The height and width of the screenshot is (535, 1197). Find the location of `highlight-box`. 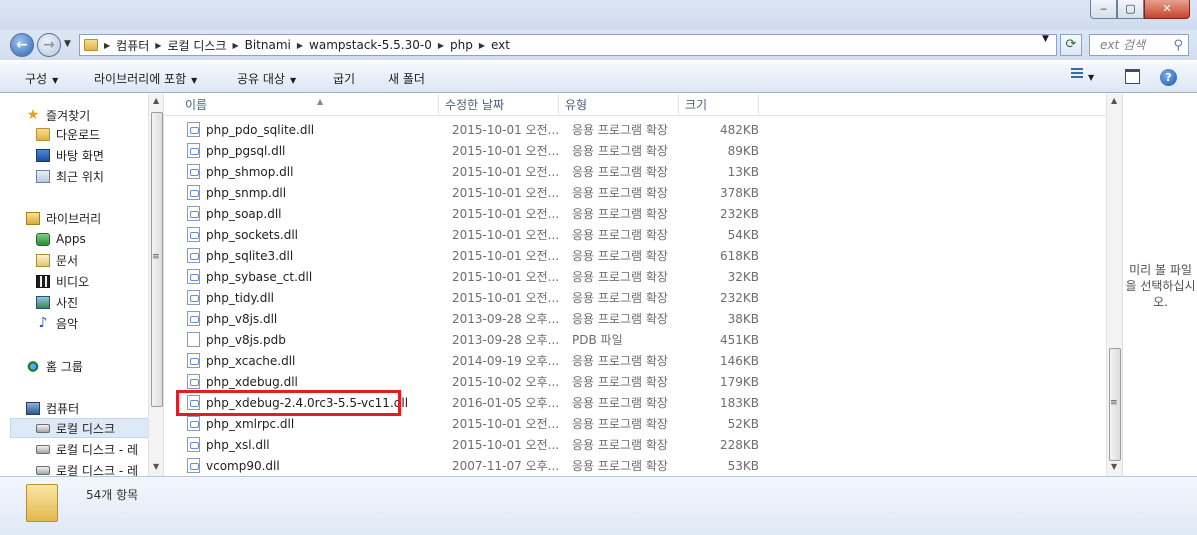

highlight-box is located at coordinates (288, 403).